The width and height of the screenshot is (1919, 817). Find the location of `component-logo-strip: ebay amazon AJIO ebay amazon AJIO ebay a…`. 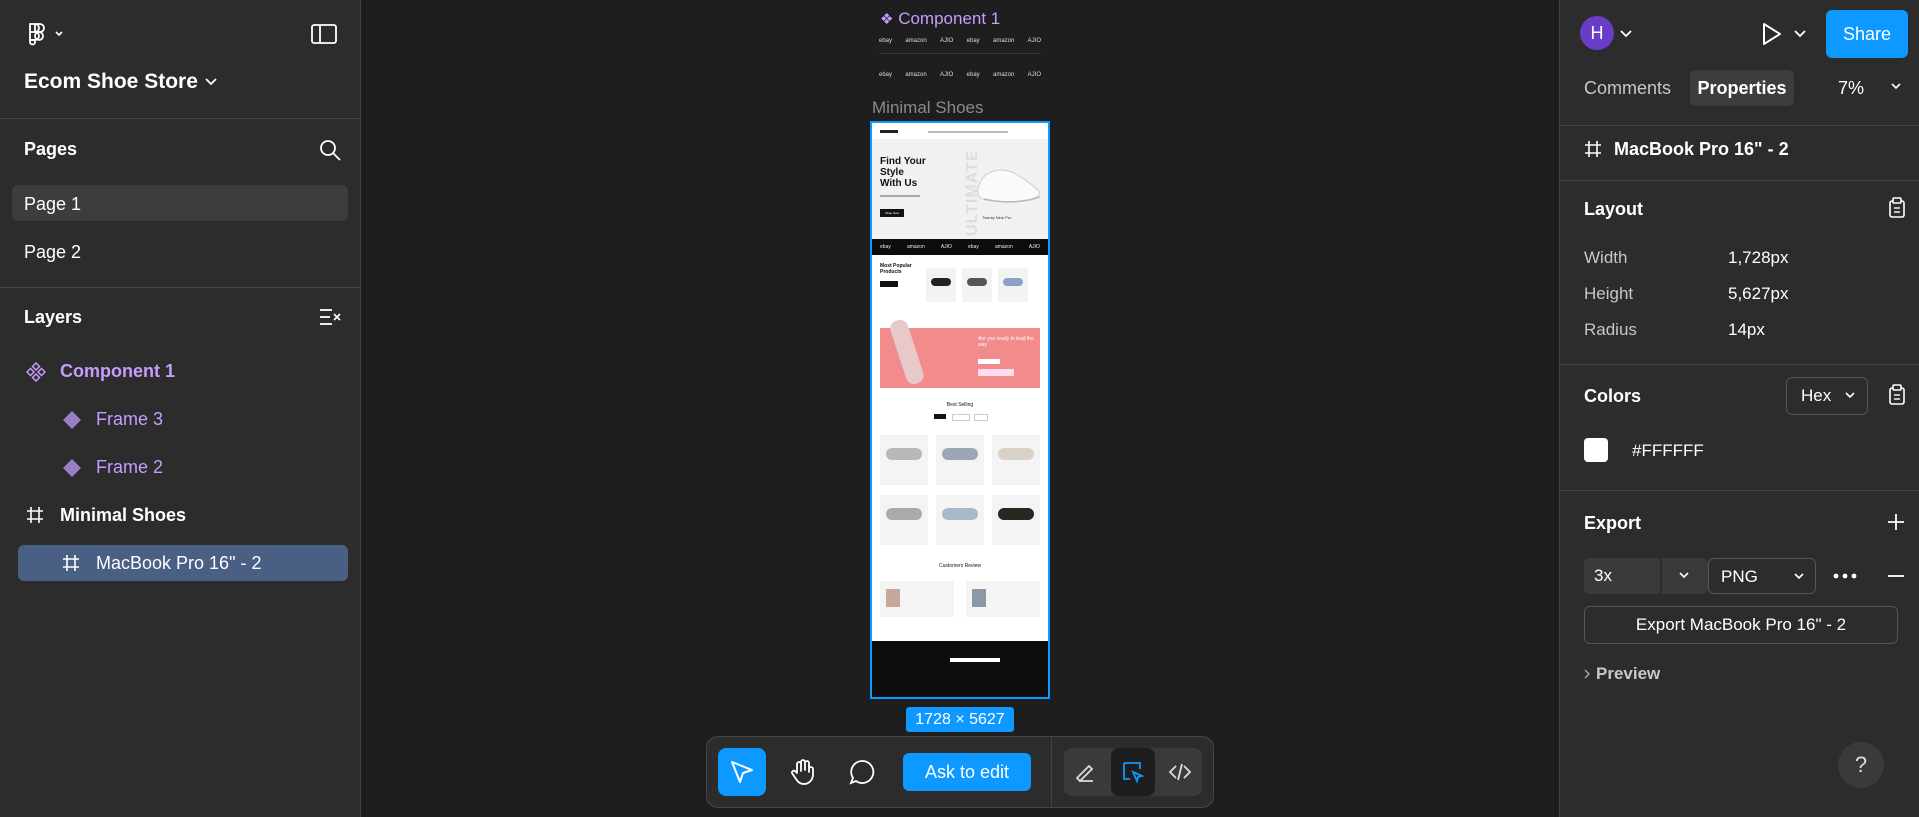

component-logo-strip: ebay amazon AJIO ebay amazon AJIO ebay a… is located at coordinates (960, 64).